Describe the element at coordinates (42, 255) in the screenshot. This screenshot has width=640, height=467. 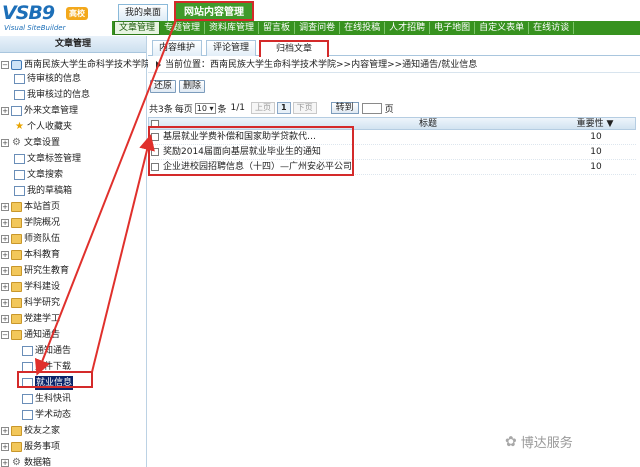
I see `tree-item-label: 本科教育` at that location.